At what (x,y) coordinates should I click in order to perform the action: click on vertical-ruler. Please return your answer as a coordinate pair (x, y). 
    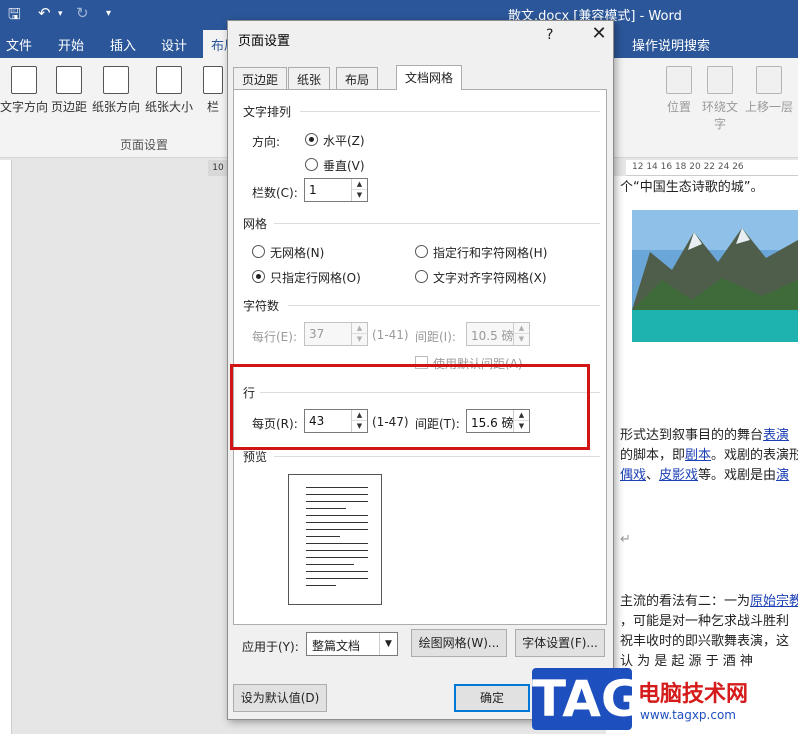
    Looking at the image, I should click on (6, 447).